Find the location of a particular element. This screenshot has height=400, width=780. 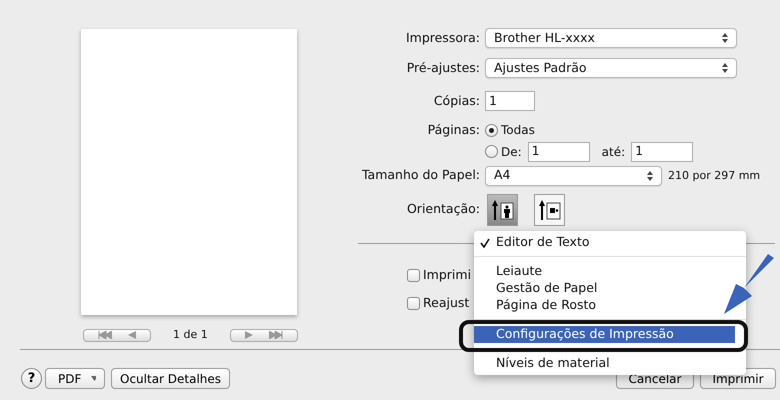

to-page-field: 1 is located at coordinates (662, 152).